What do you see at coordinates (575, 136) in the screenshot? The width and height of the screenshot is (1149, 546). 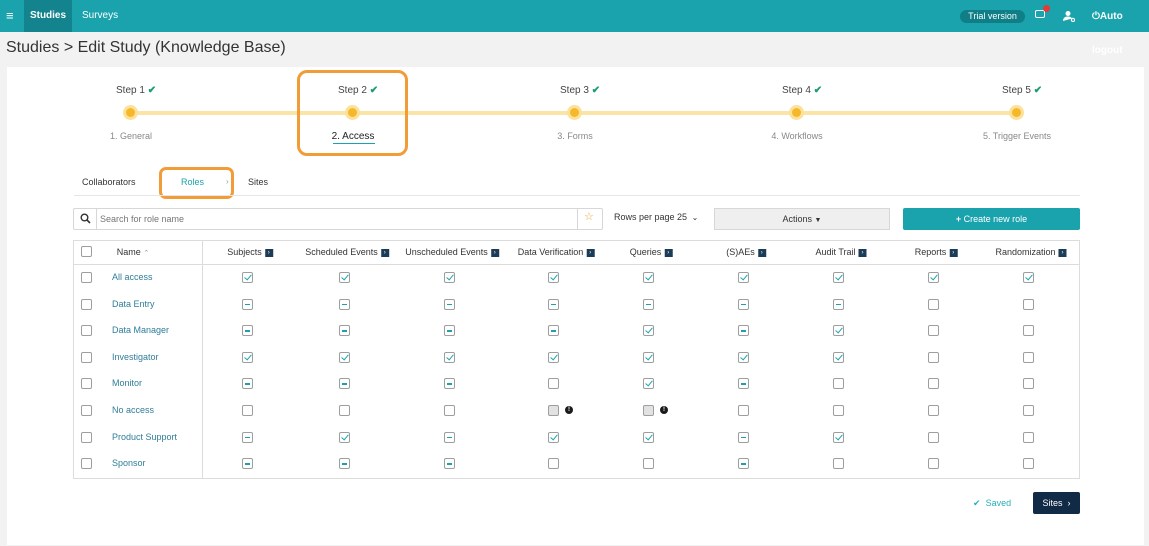 I see `step-3-name: 3. Forms` at bounding box center [575, 136].